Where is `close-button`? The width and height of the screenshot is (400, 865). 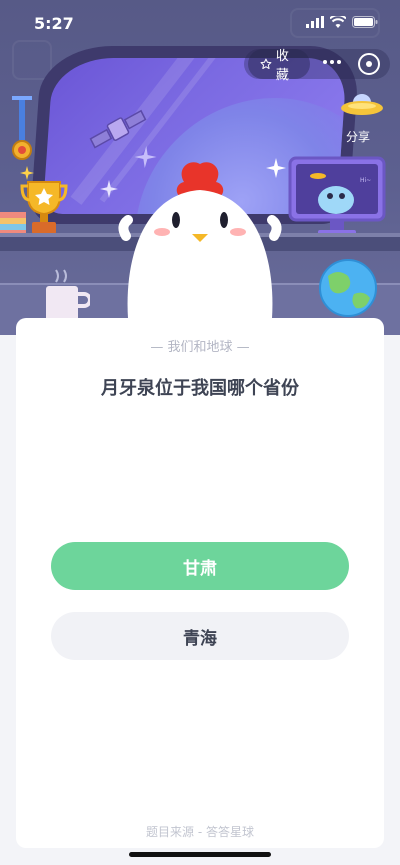
close-button is located at coordinates (369, 64).